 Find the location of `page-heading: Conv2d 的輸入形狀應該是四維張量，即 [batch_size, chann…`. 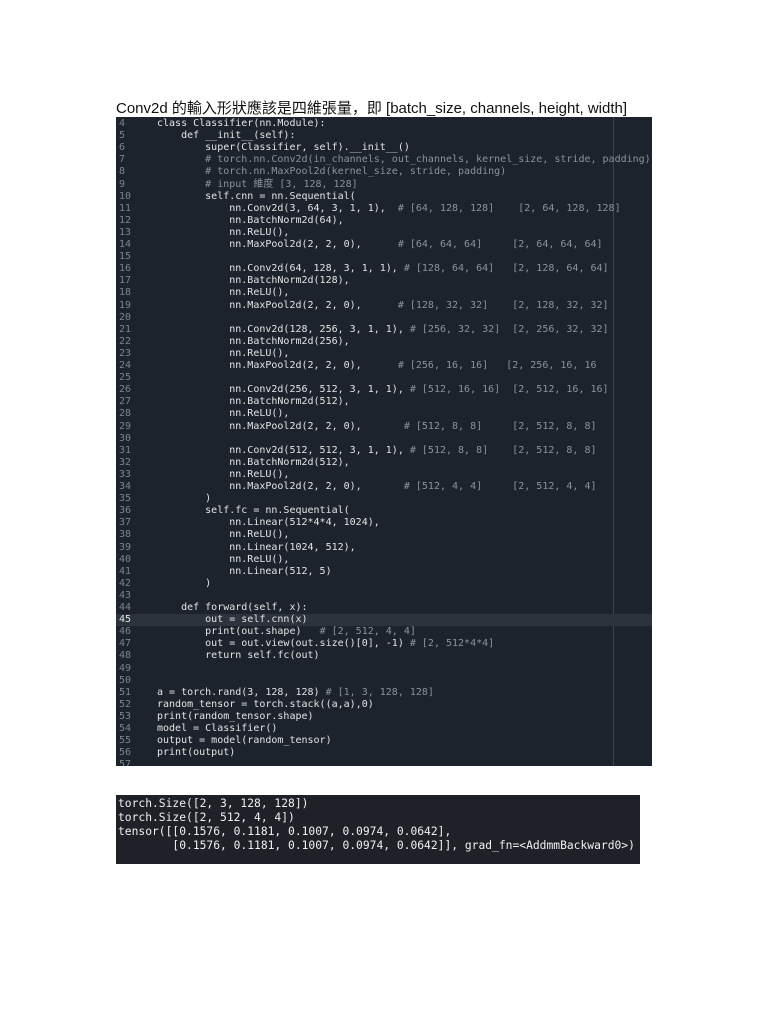

page-heading: Conv2d 的輸入形狀應該是四維張量，即 [batch_size, chann… is located at coordinates (372, 108).